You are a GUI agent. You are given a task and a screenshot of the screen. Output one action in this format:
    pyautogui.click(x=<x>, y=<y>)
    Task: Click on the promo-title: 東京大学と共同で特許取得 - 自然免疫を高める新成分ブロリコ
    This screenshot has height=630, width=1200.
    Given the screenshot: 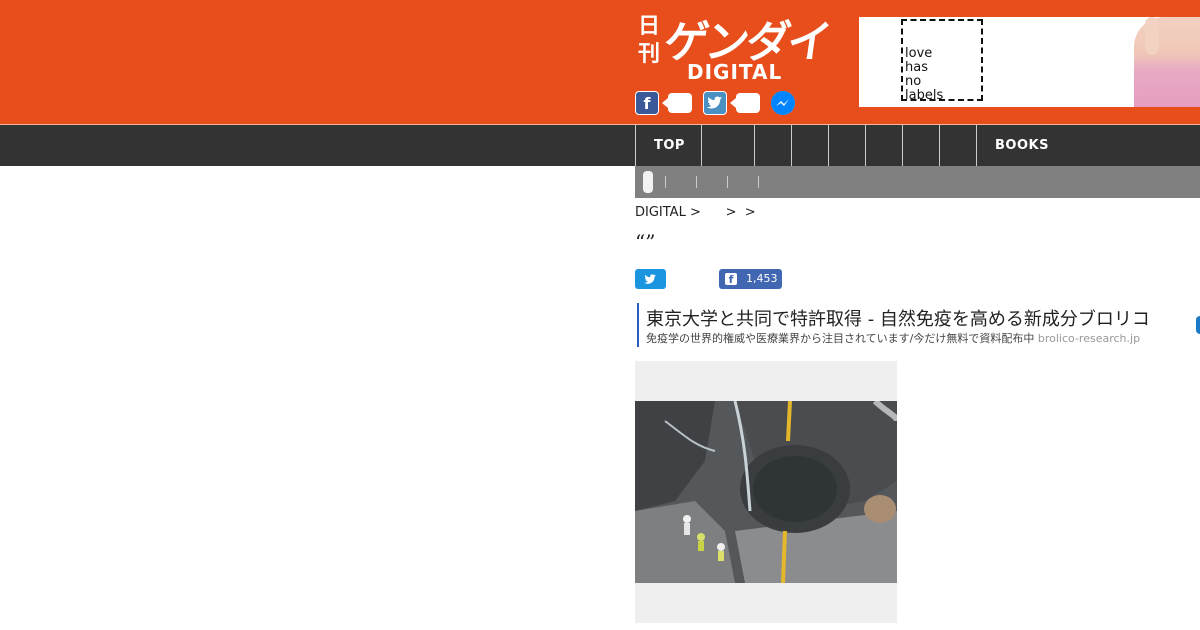 What is the action you would take?
    pyautogui.click(x=898, y=319)
    